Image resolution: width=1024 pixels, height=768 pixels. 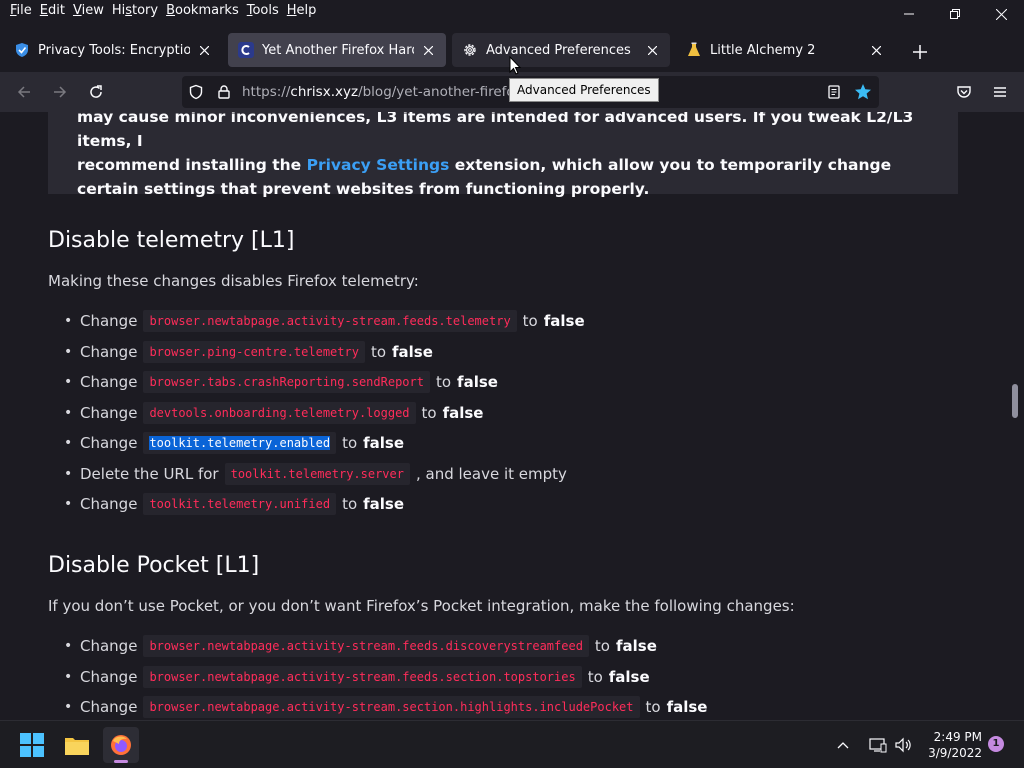 I want to click on pref-name-code: toolkit.telemetry.server, so click(x=317, y=473).